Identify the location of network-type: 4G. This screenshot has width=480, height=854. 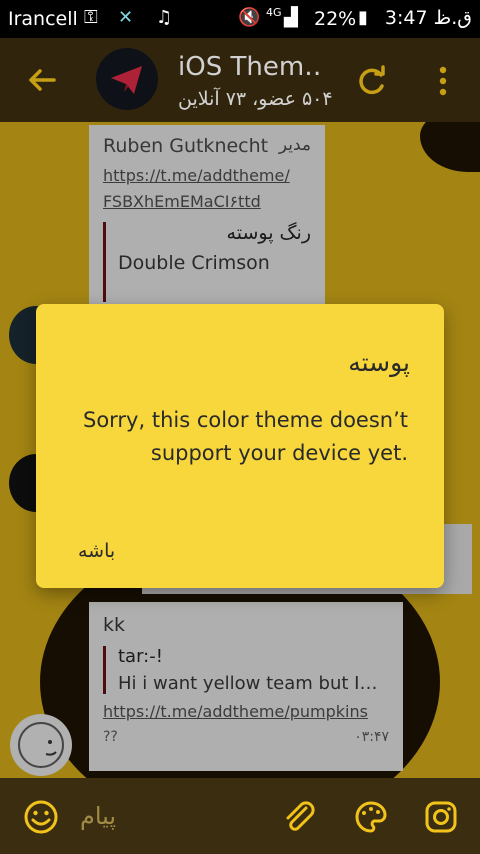
(274, 12).